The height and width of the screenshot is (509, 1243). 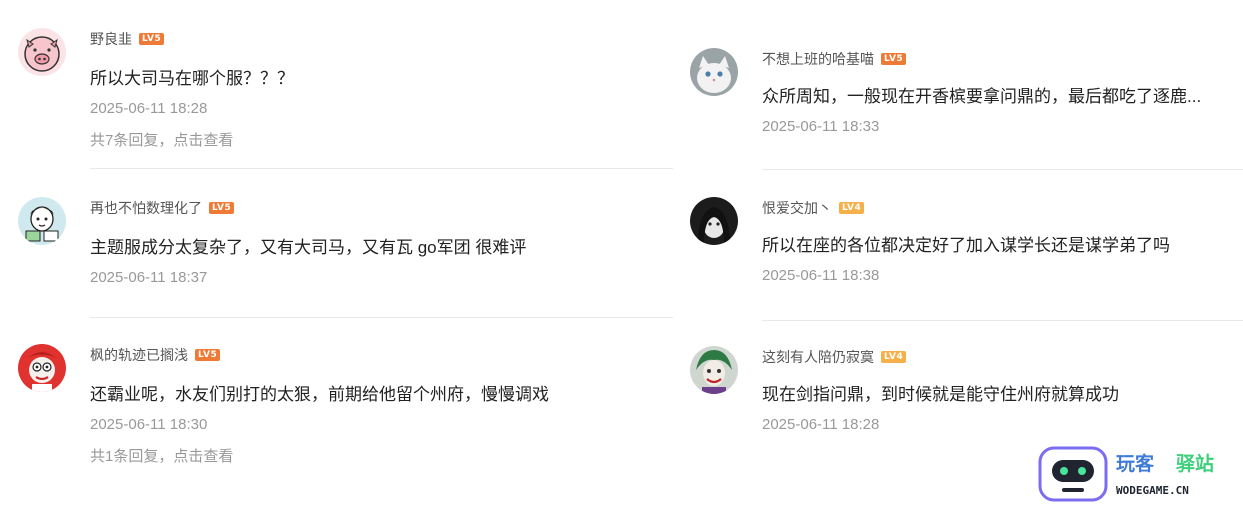 I want to click on robot-logo-icon: 玩客 驿站 WODEGAME.CN, so click(x=1126, y=474).